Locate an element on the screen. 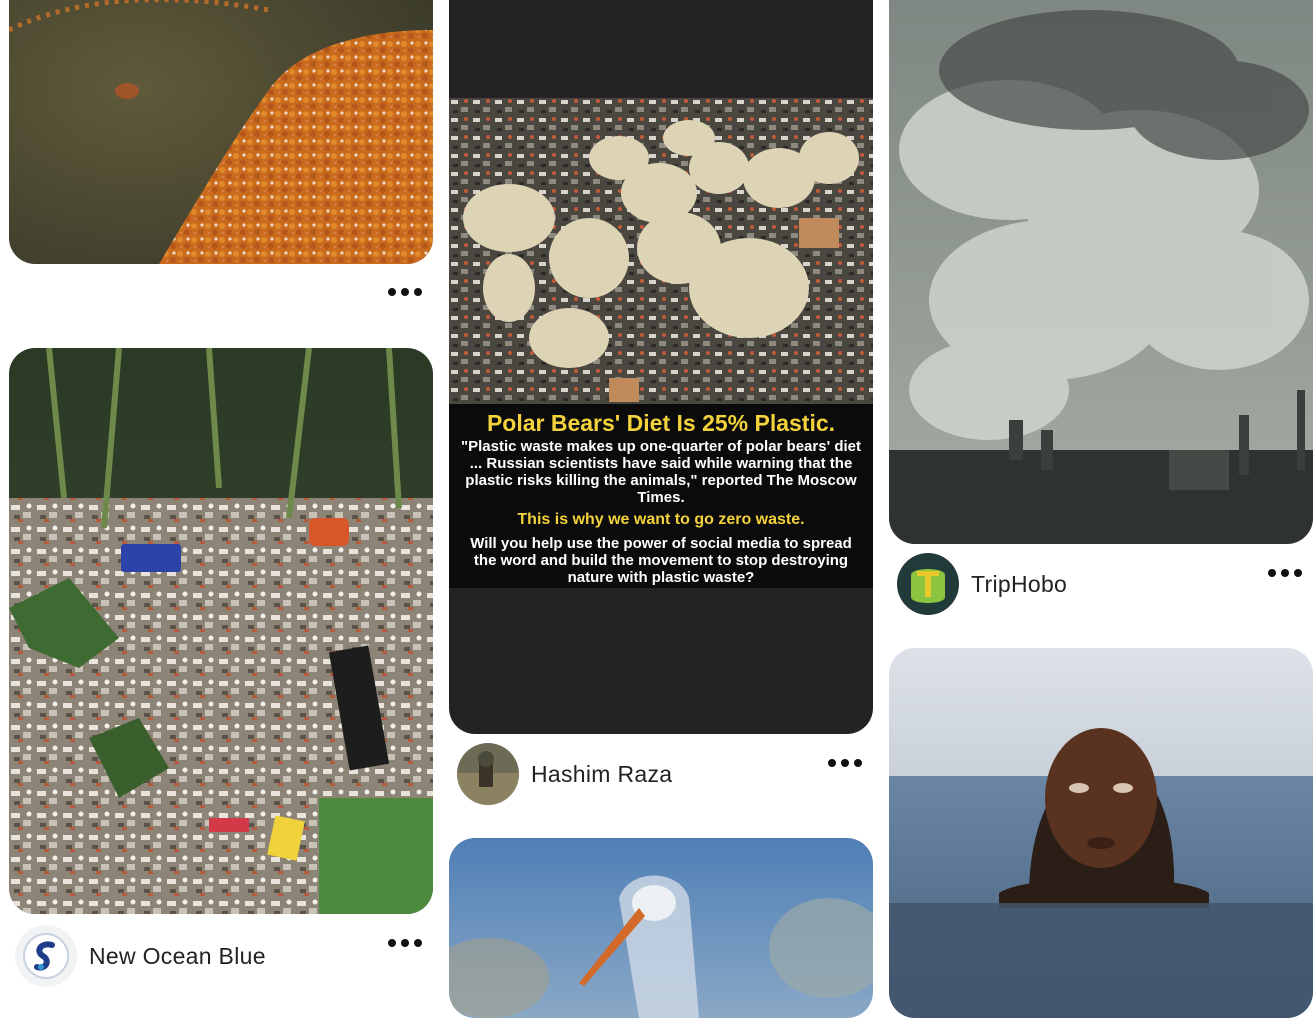  oil-girl-photo is located at coordinates (1101, 833).